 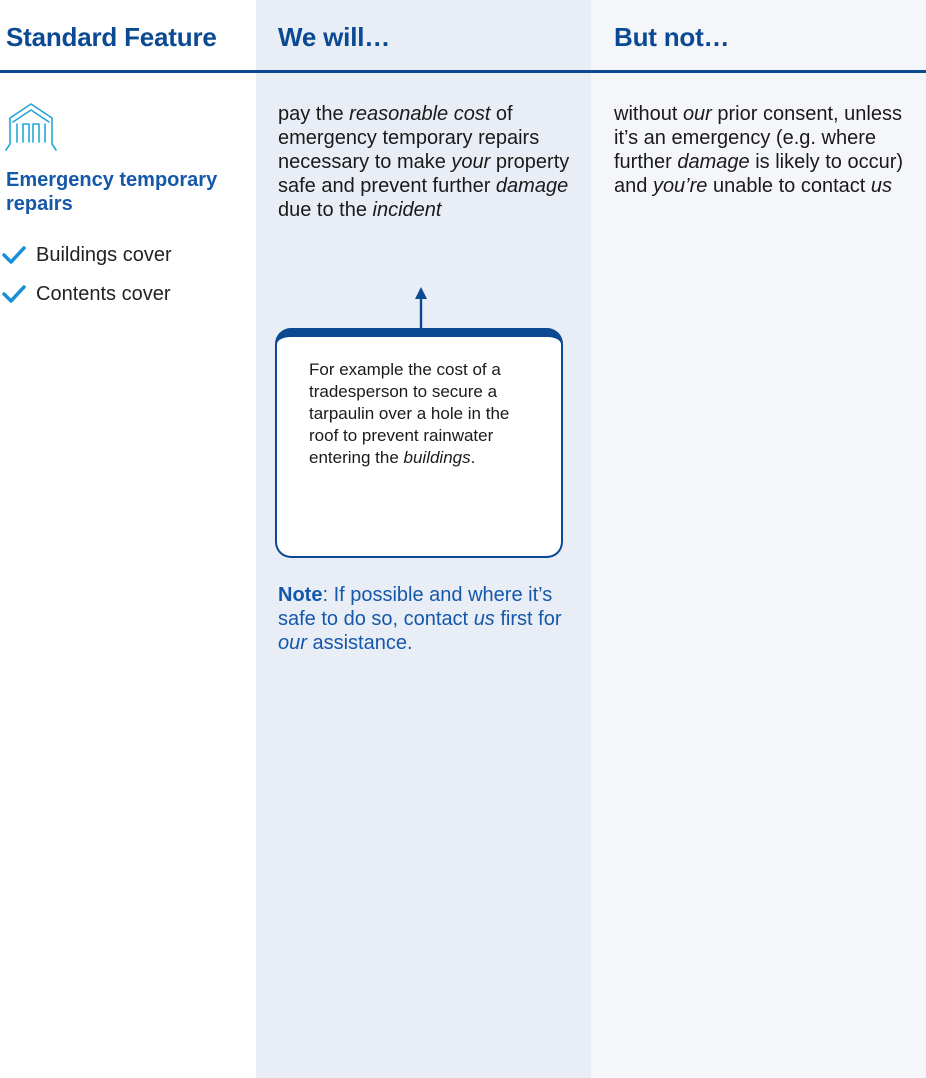 What do you see at coordinates (473, 457) in the screenshot?
I see `text-segment: .` at bounding box center [473, 457].